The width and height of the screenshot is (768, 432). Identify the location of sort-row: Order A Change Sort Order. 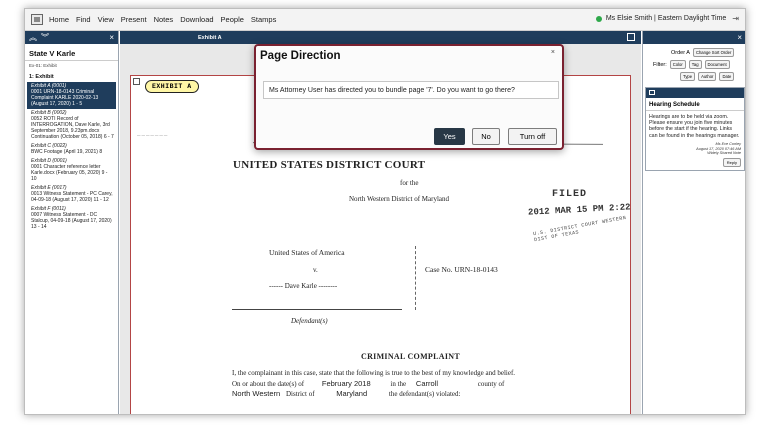
(694, 51).